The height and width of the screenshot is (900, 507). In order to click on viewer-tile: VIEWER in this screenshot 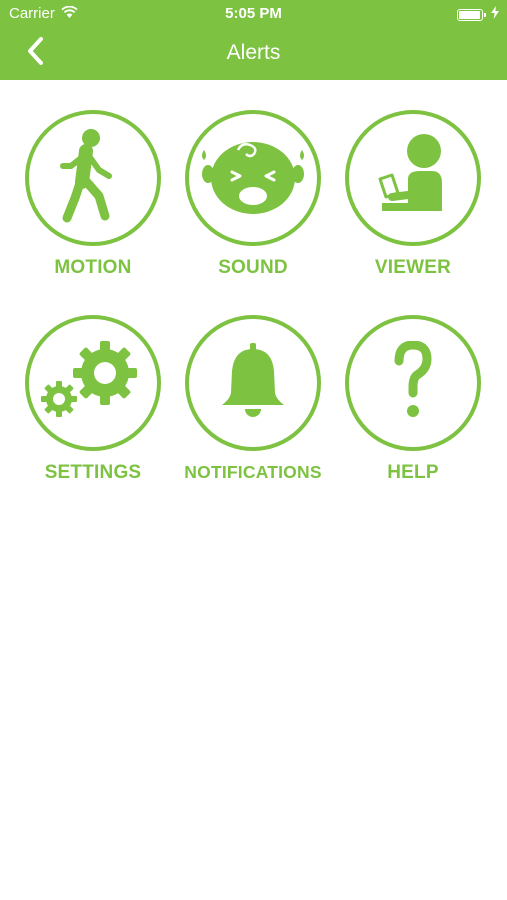, I will do `click(413, 194)`.